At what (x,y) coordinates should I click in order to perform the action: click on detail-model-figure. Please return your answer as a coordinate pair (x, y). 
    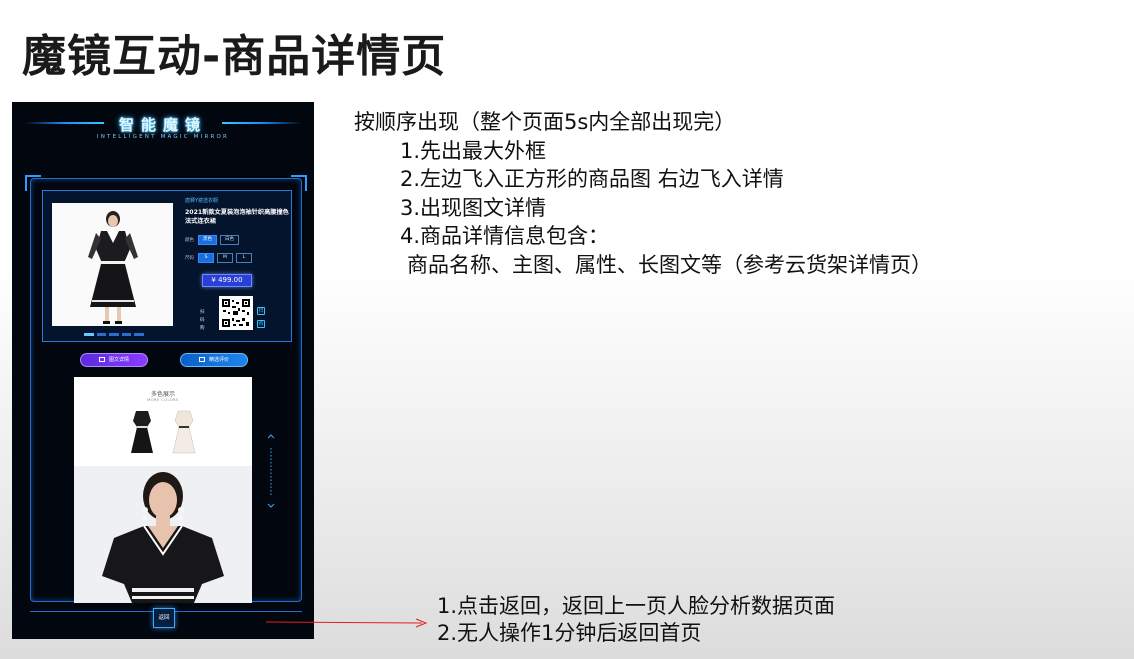
    Looking at the image, I should click on (163, 534).